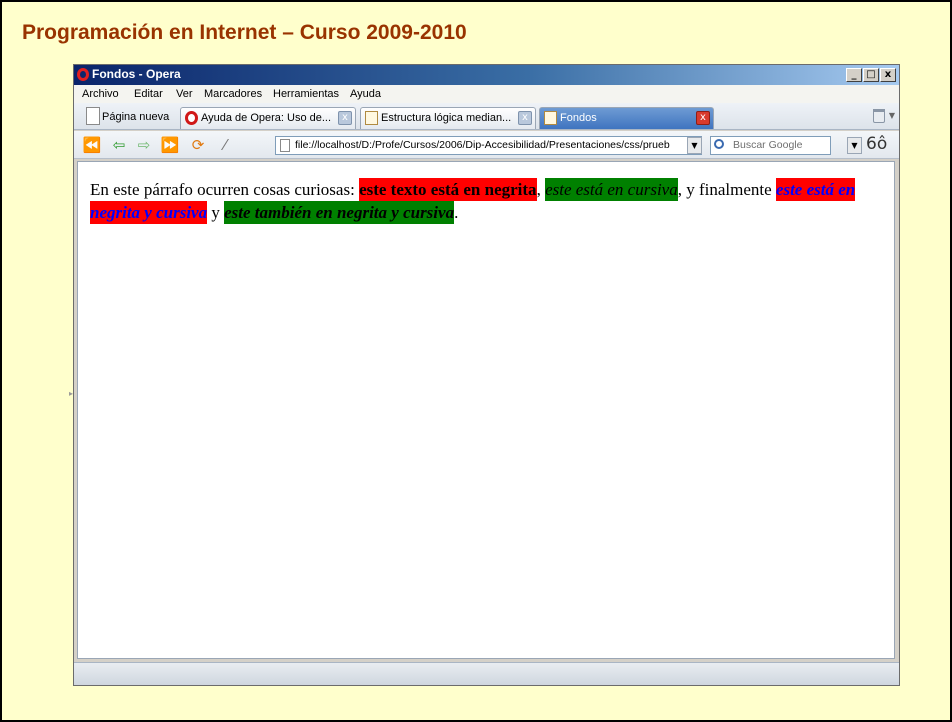  What do you see at coordinates (148, 94) in the screenshot?
I see `menu-editar: Editar` at bounding box center [148, 94].